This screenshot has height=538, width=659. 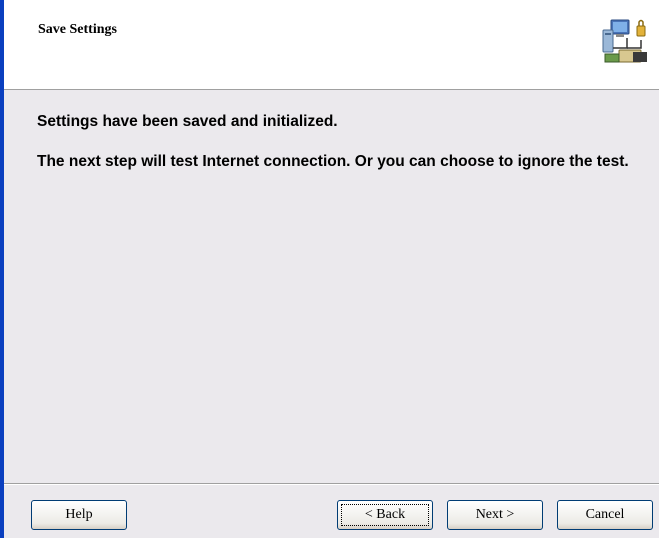 I want to click on button-divider, so click(x=331, y=484).